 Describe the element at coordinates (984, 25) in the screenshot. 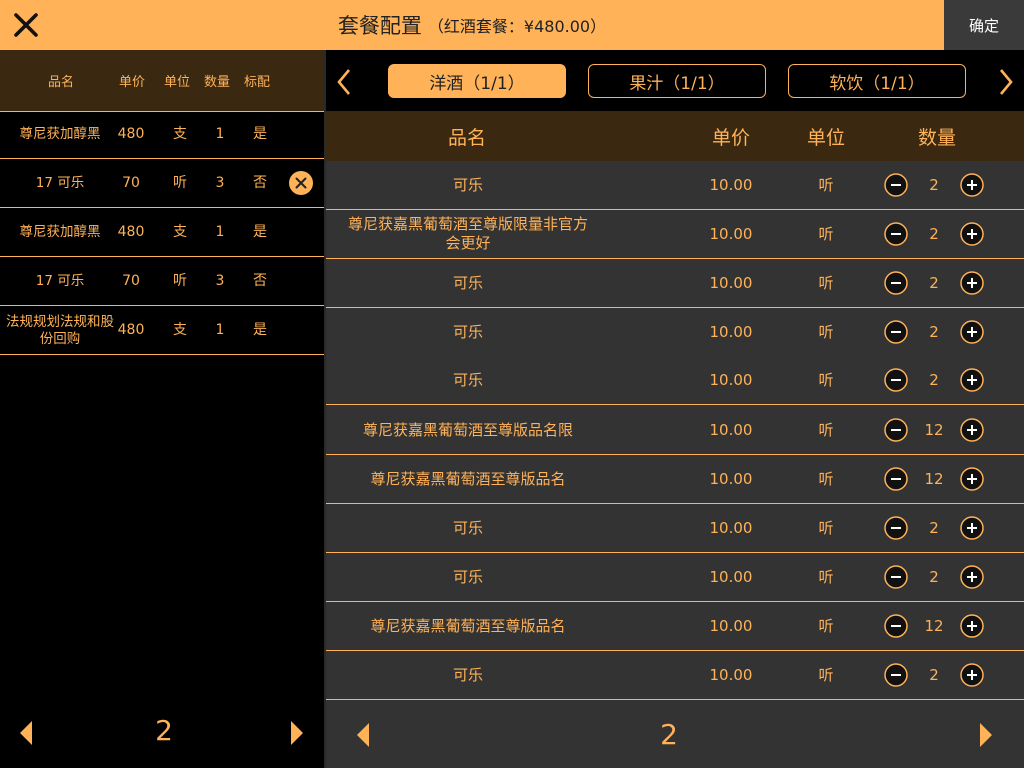

I see `confirm-button: 确定` at that location.